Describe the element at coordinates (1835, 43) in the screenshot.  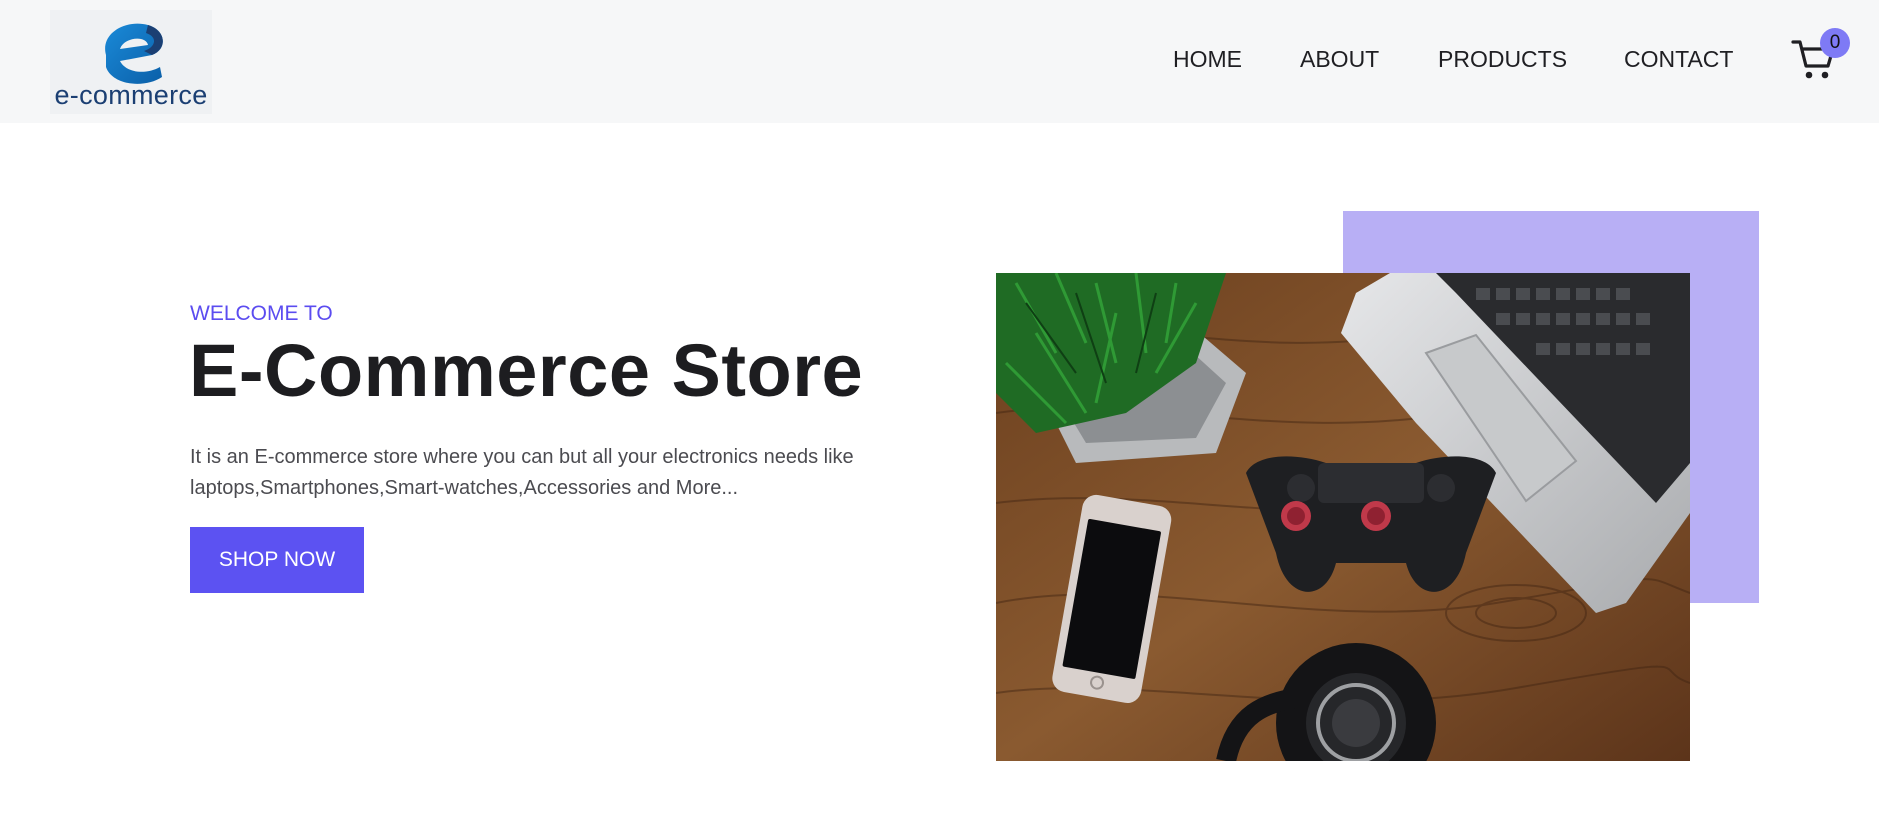
I see `cart-count-badge: 0` at that location.